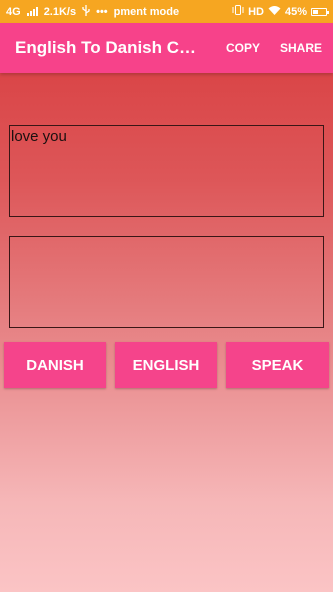 The width and height of the screenshot is (333, 592). Describe the element at coordinates (274, 11) in the screenshot. I see `wifi-icon` at that location.